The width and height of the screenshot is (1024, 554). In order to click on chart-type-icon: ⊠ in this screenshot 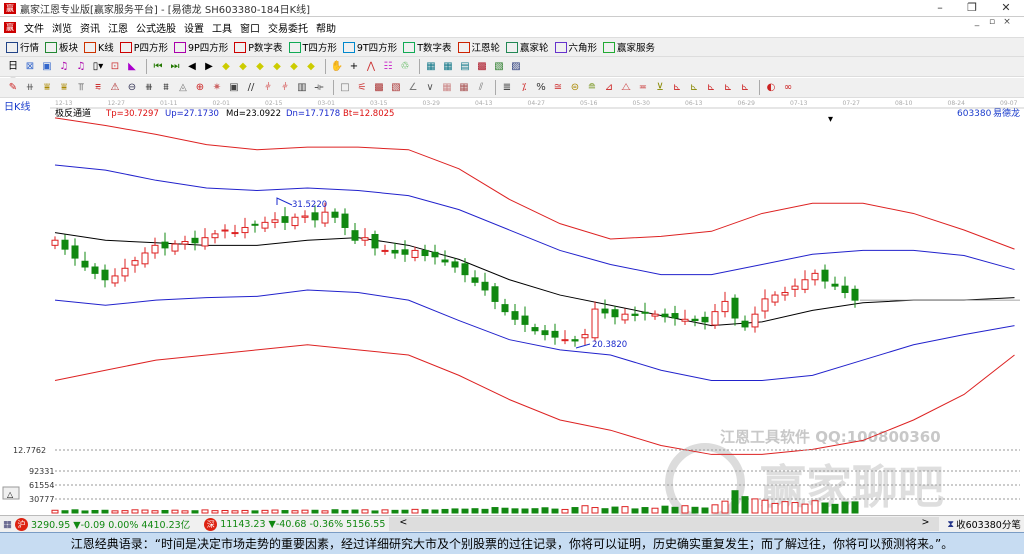, I will do `click(30, 67)`.